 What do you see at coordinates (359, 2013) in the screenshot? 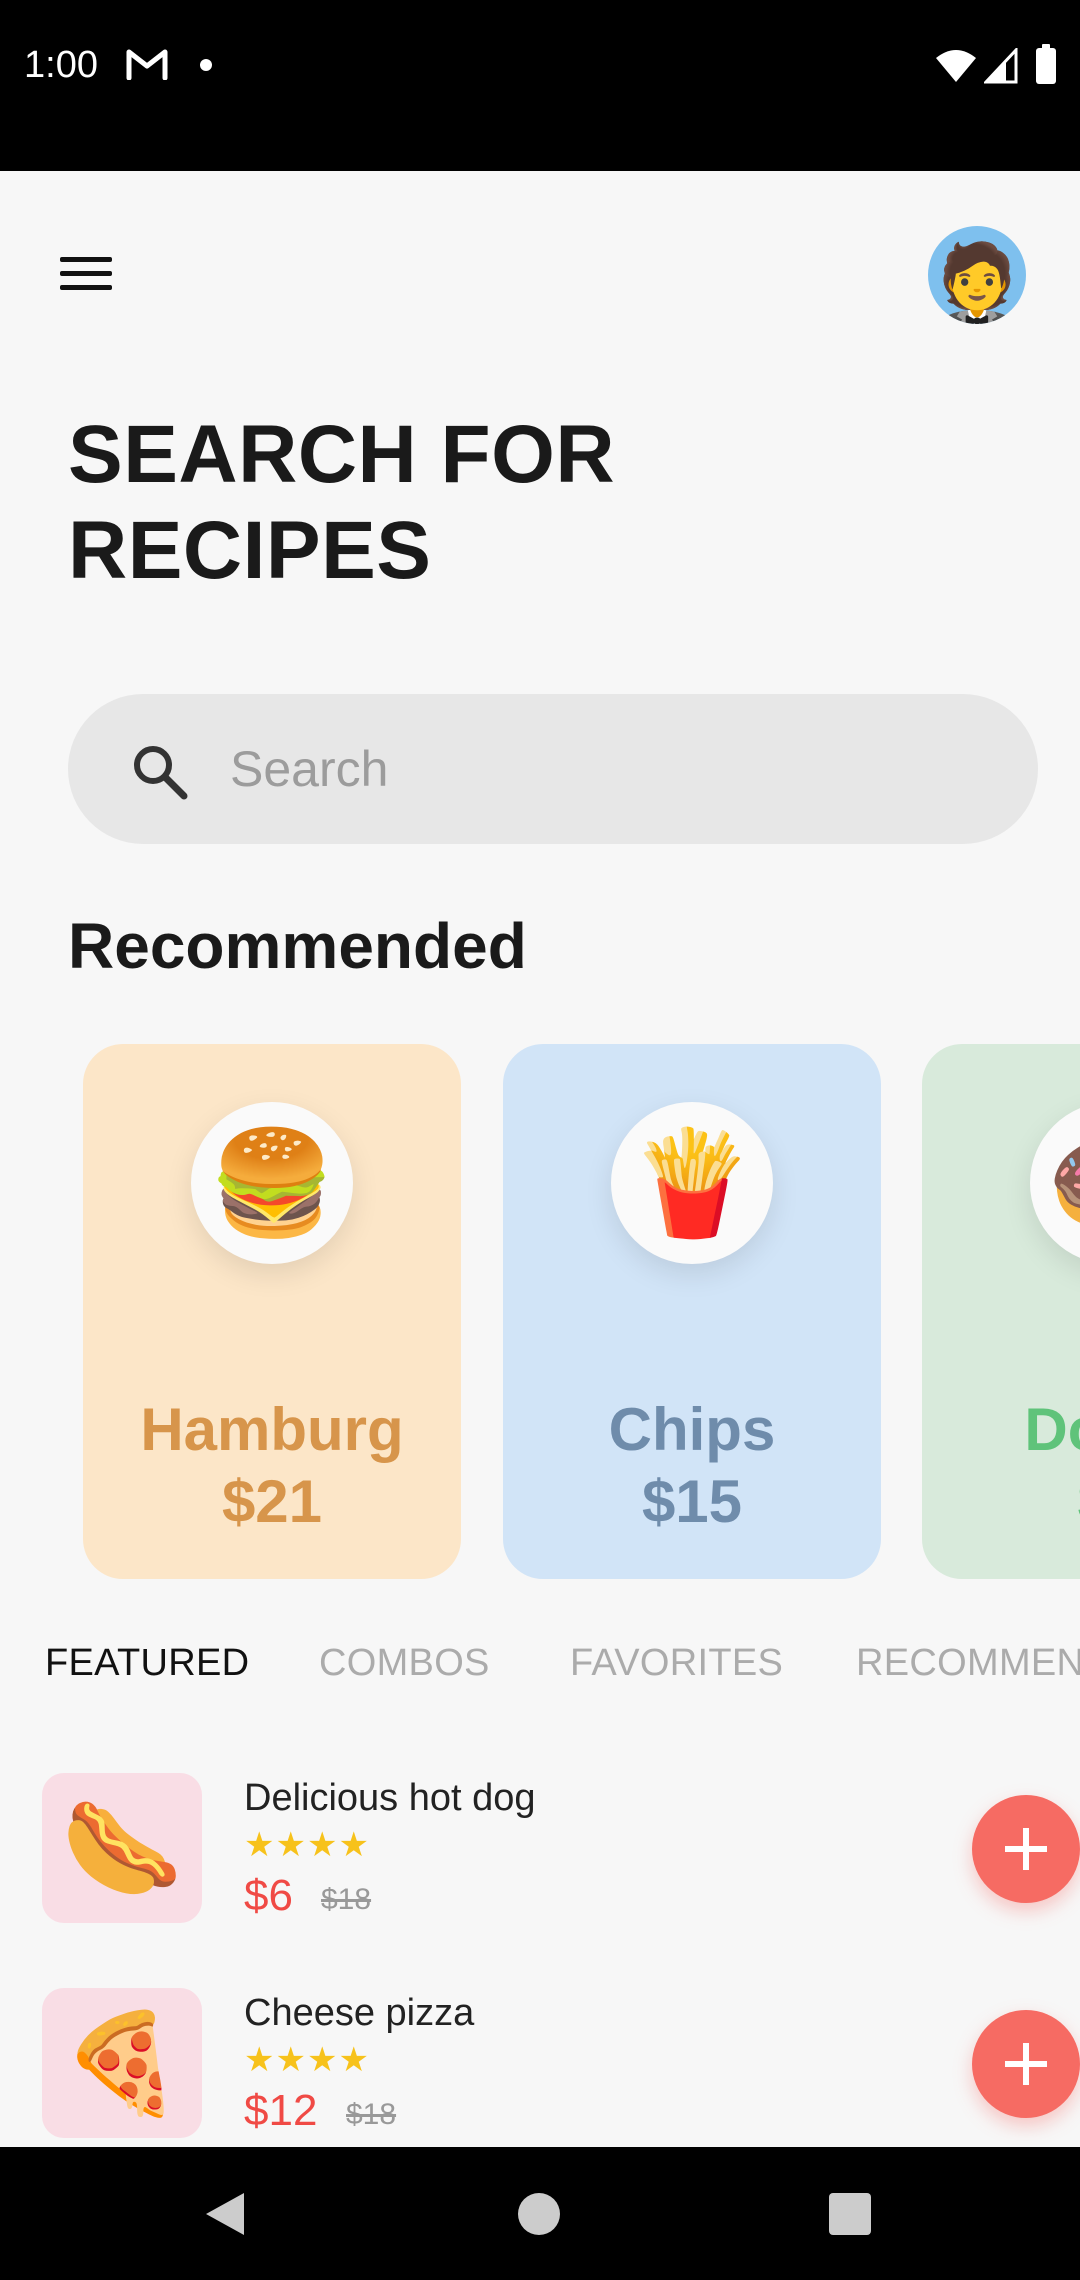
I see `item-name: Cheese pizza` at bounding box center [359, 2013].